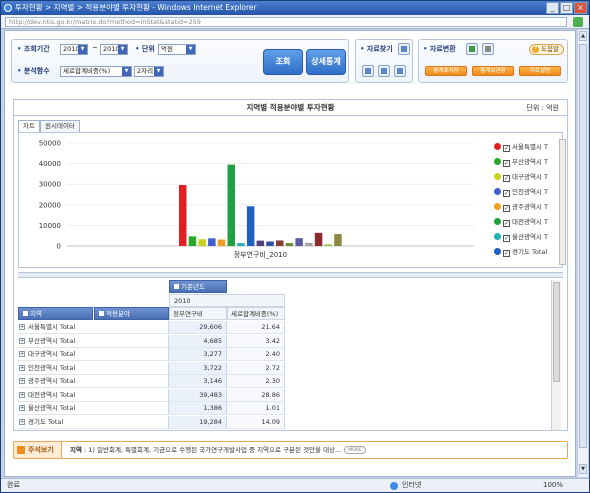 The image size is (590, 493). I want to click on help-button: 도움말, so click(546, 49).